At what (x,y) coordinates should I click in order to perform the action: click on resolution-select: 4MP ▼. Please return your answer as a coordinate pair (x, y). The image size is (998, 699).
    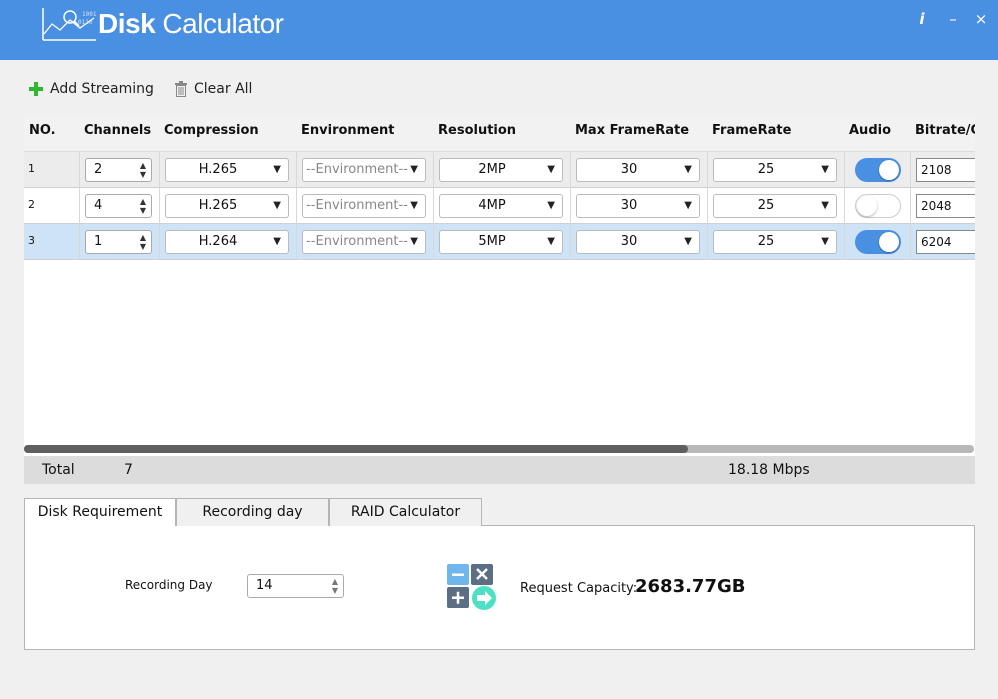
    Looking at the image, I should click on (501, 206).